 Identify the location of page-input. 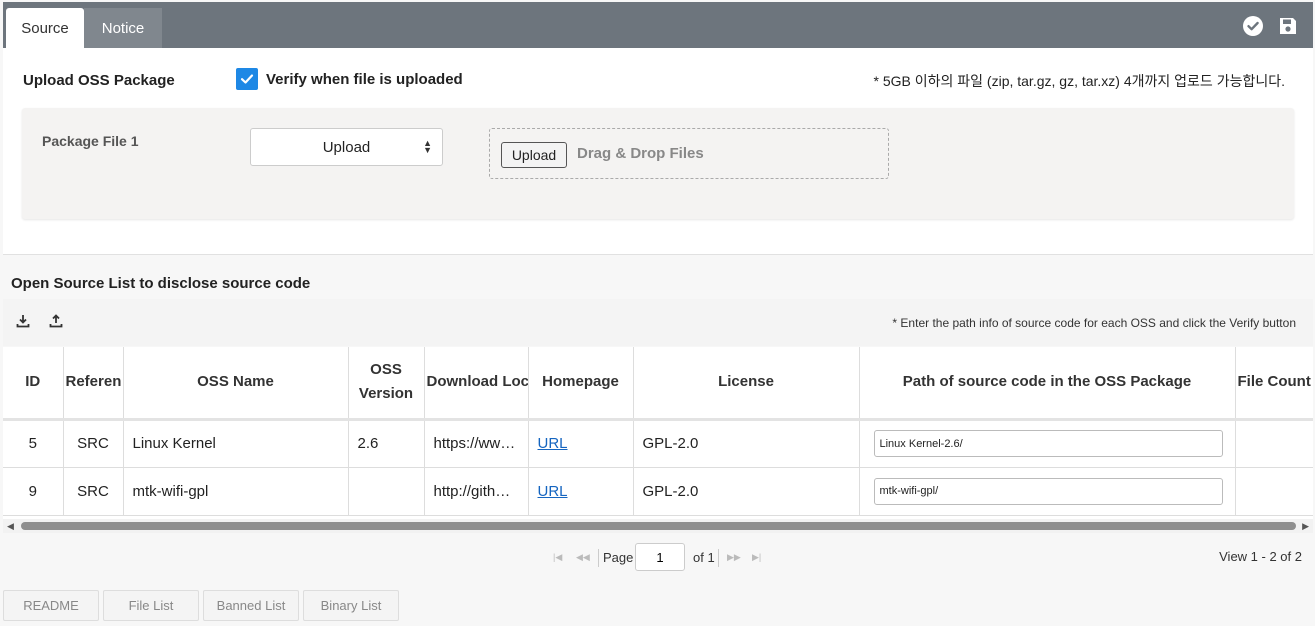
(660, 557).